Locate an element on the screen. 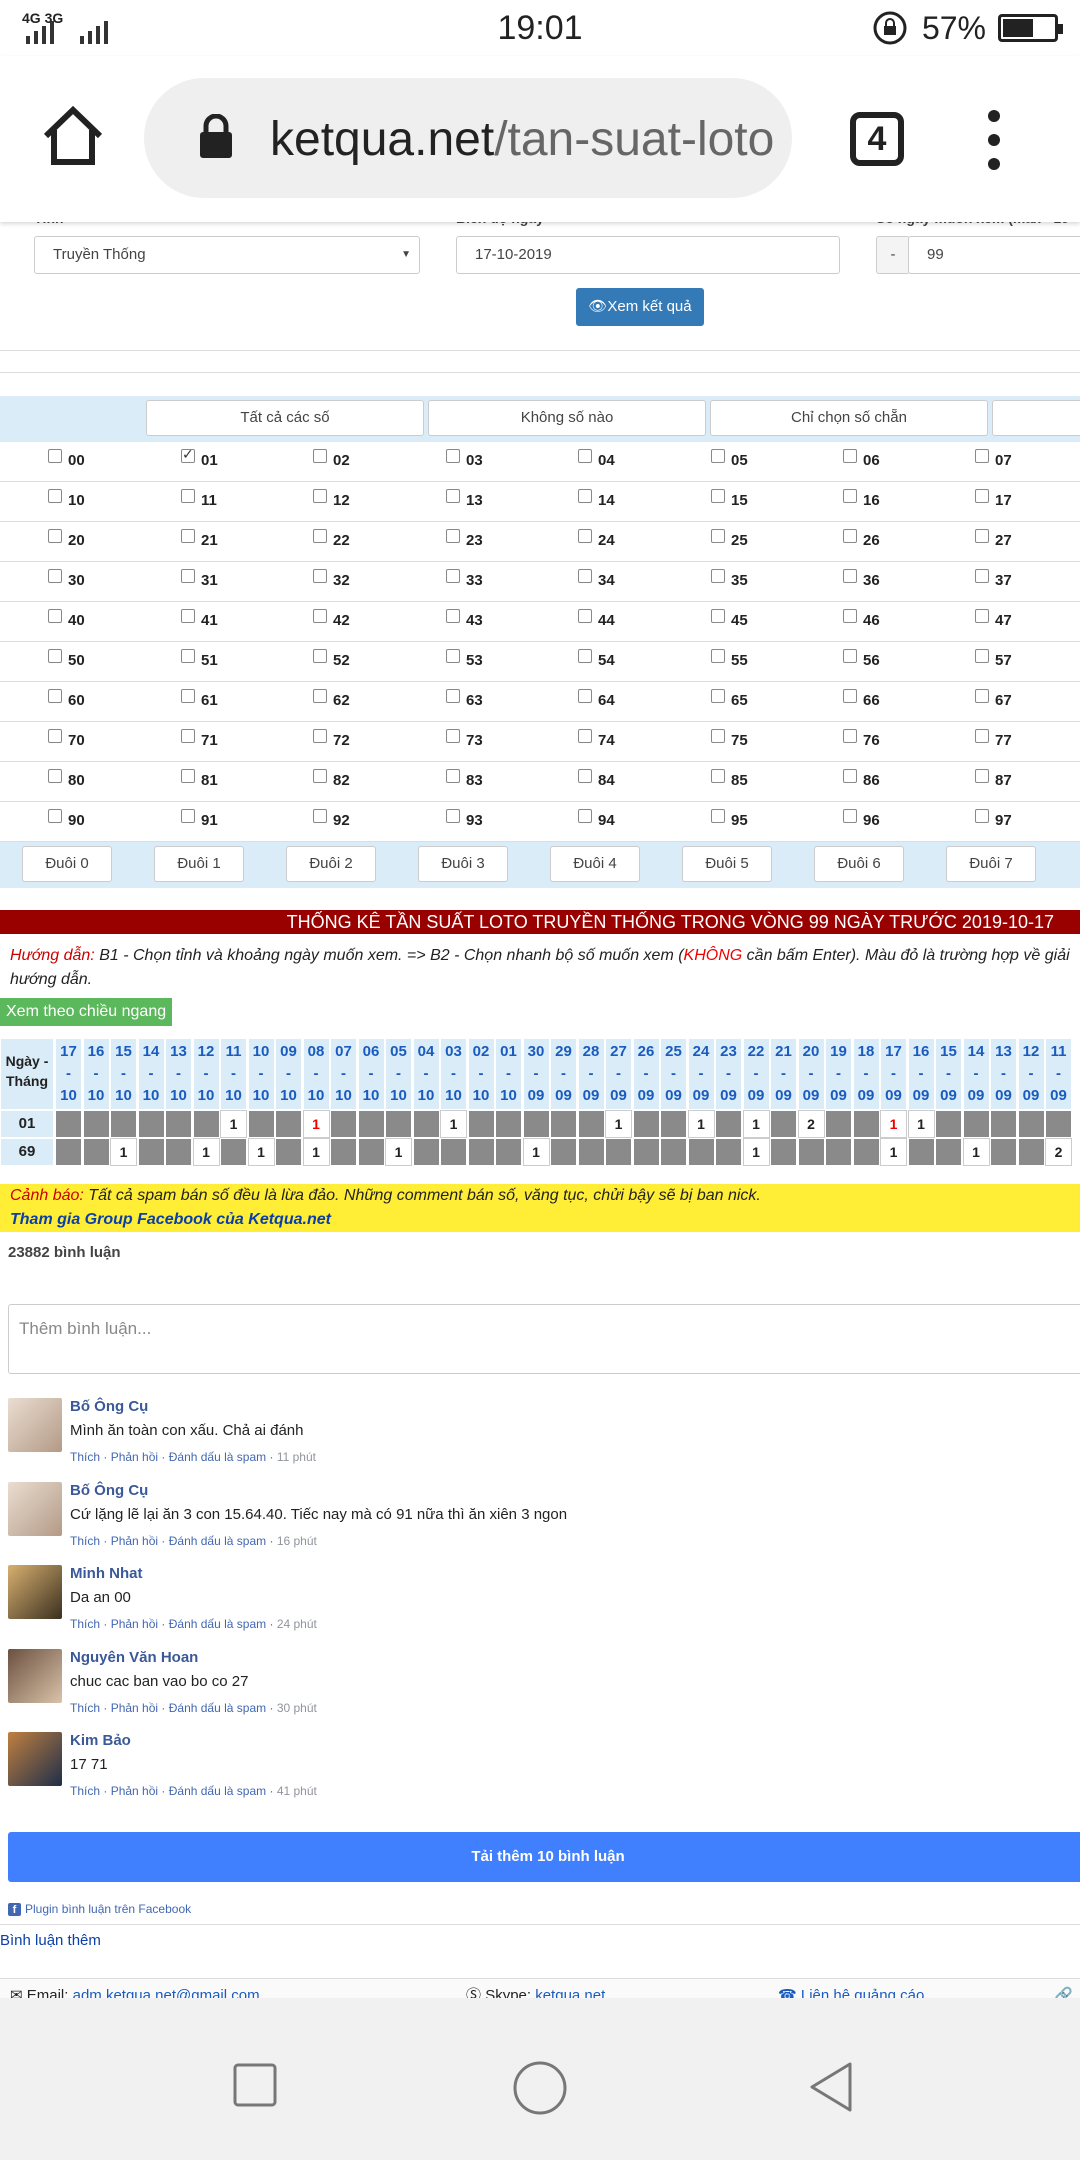  number-checkbox-72: 72 is located at coordinates (331, 739).